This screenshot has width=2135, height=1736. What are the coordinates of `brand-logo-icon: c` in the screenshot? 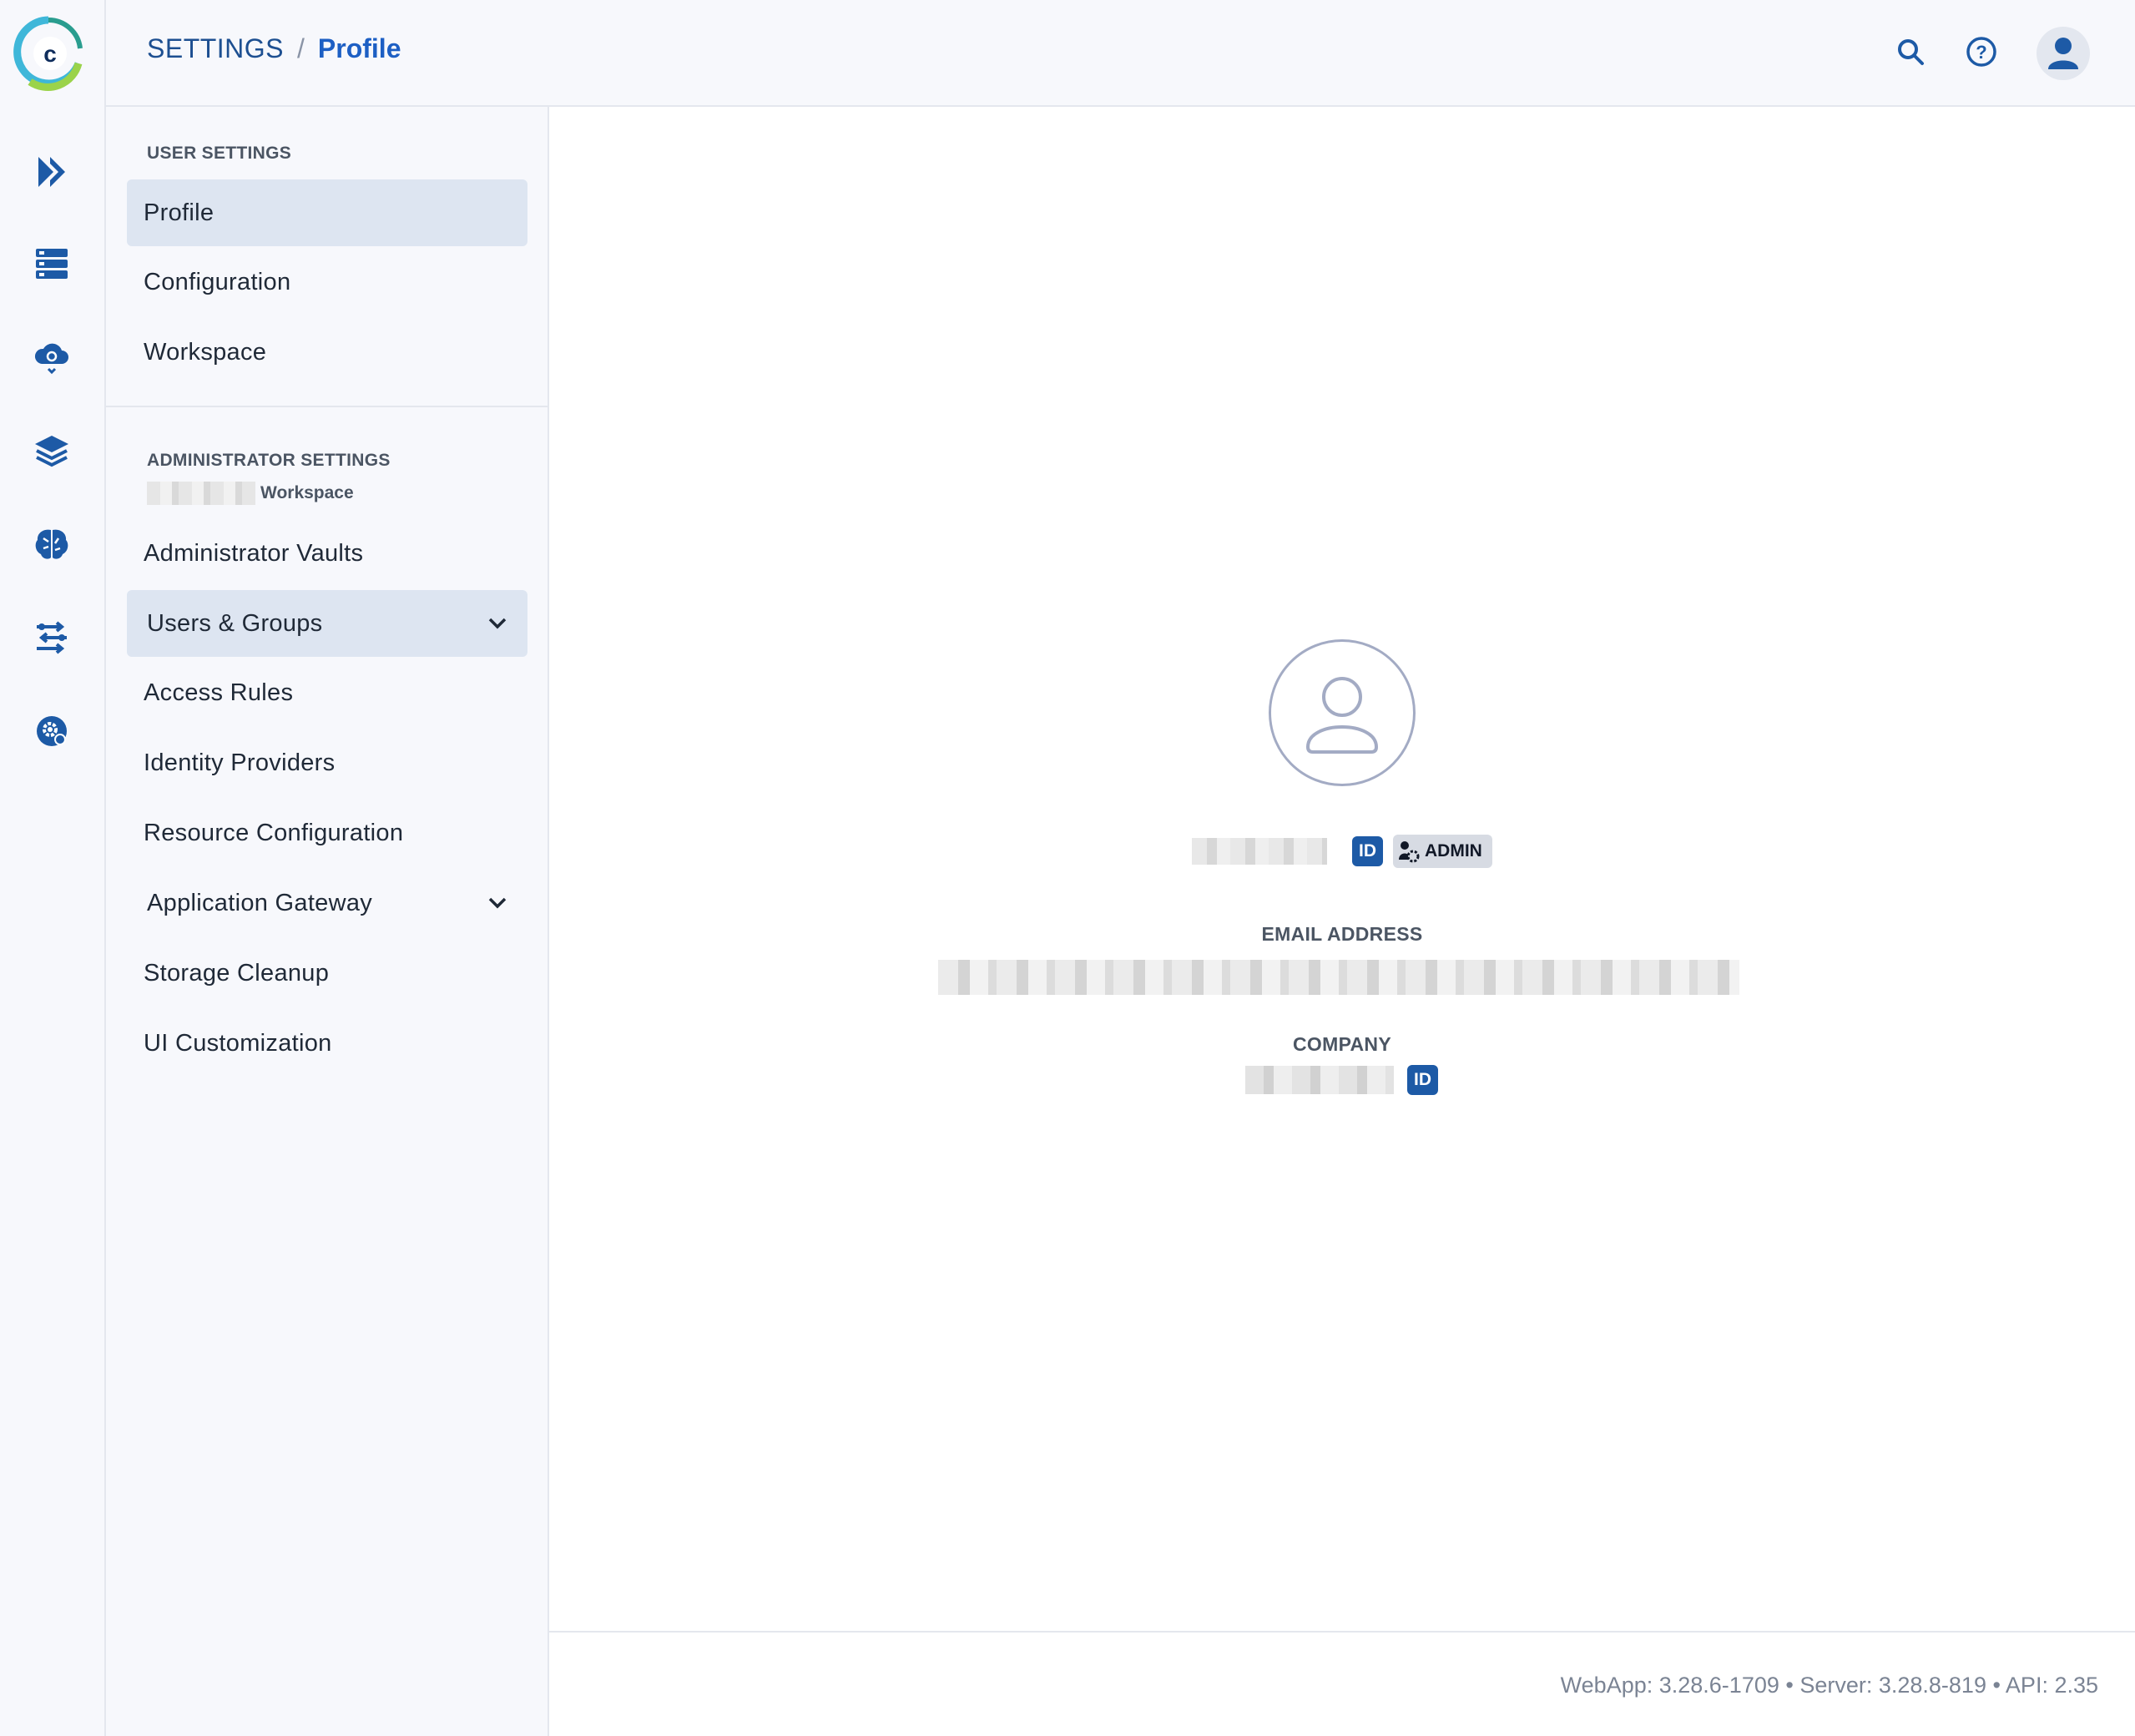 It's located at (48, 54).